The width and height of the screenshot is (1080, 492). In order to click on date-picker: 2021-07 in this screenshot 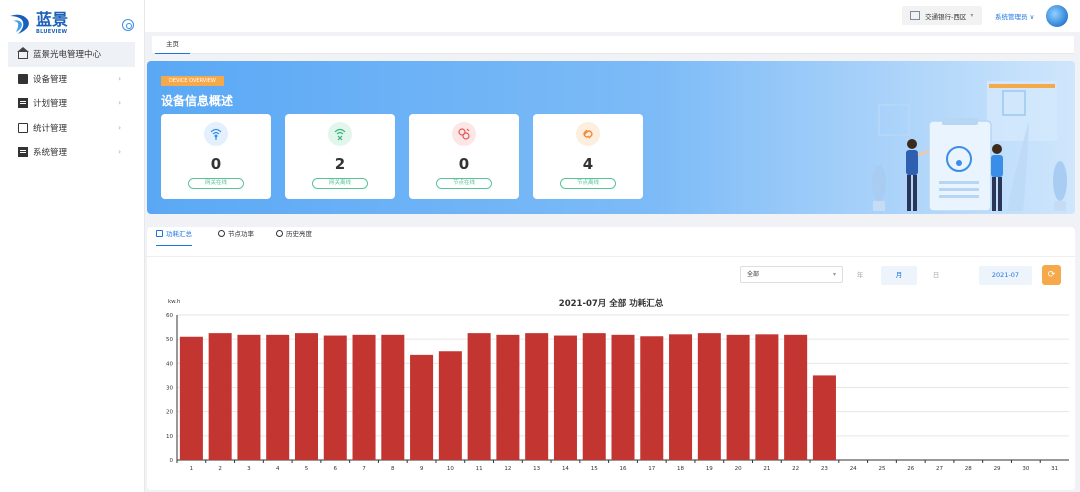, I will do `click(1005, 275)`.